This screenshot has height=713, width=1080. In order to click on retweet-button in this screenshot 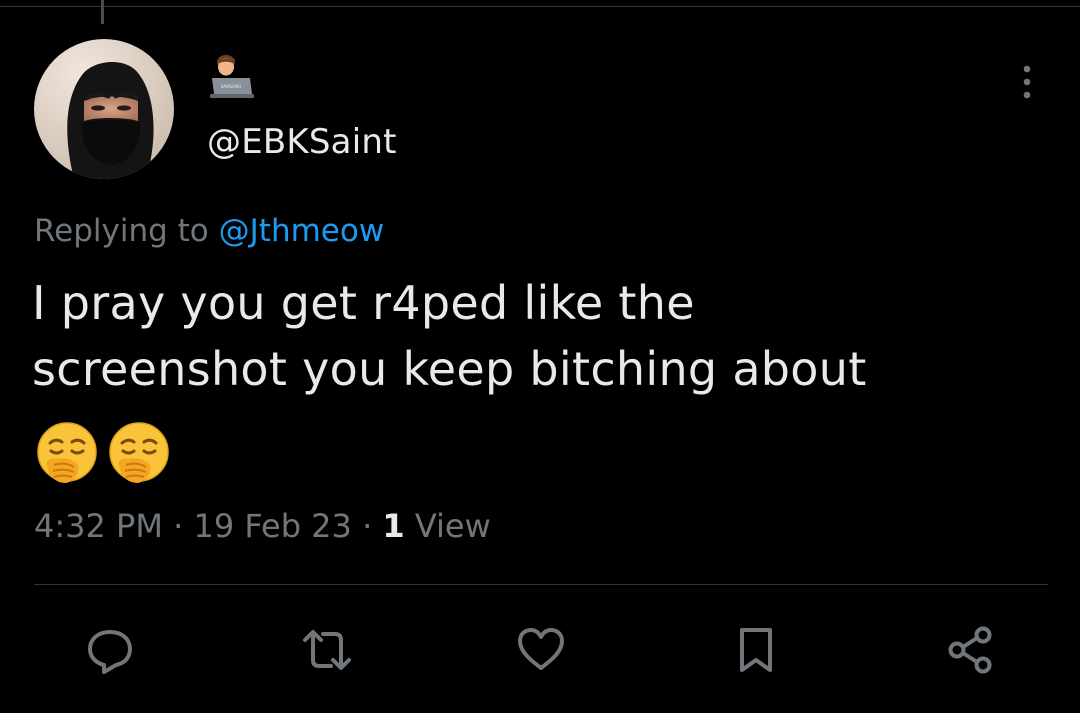, I will do `click(327, 650)`.